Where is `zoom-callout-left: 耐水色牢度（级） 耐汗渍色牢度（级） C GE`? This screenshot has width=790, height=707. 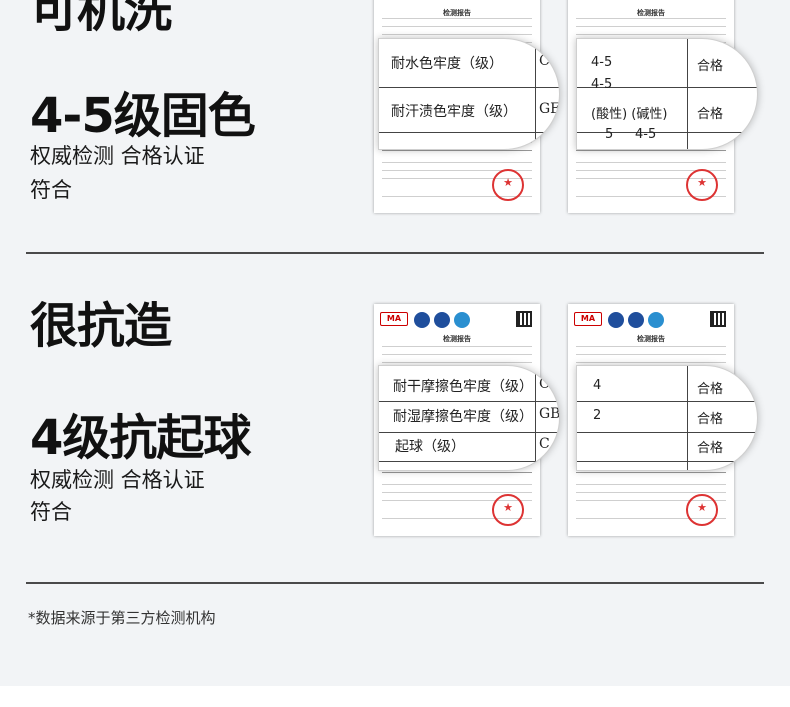
zoom-callout-left: 耐水色牢度（级） 耐汗渍色牢度（级） C GE is located at coordinates (469, 94).